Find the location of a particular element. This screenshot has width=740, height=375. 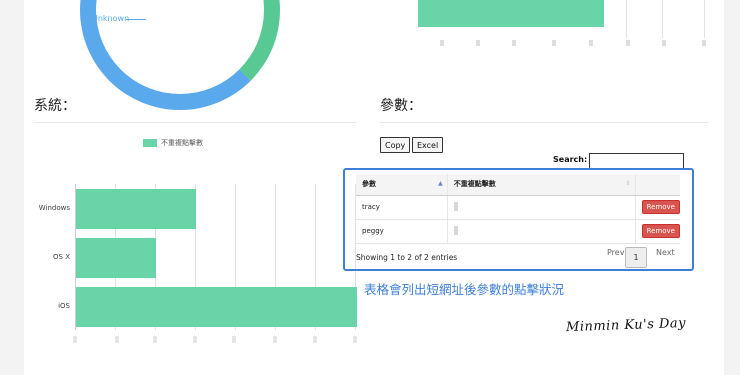

sort-icon: ⇕ is located at coordinates (628, 183).